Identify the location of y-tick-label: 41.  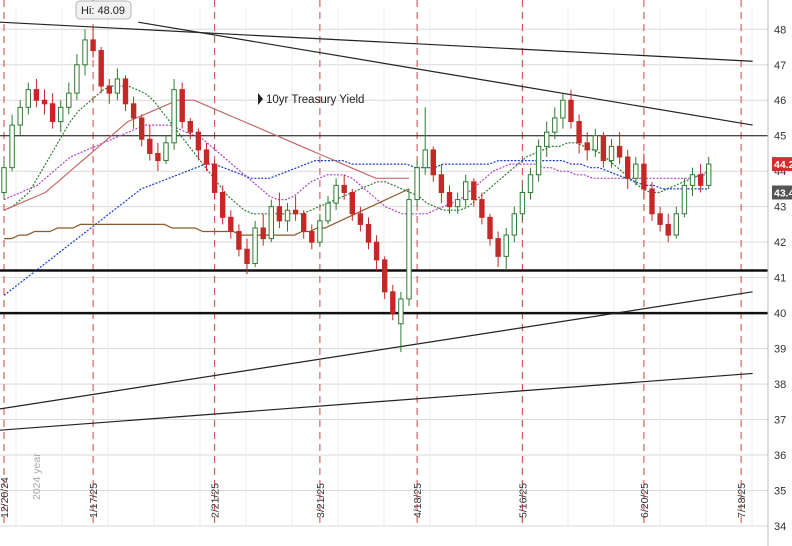
(780, 279).